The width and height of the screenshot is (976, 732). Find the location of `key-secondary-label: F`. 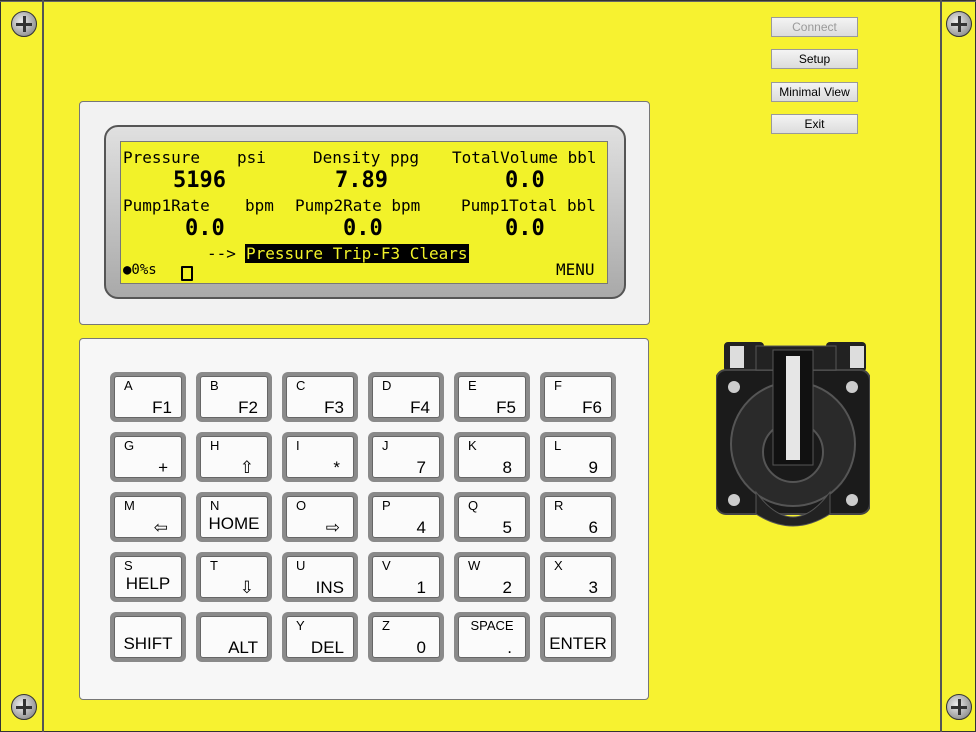

key-secondary-label: F is located at coordinates (558, 385).